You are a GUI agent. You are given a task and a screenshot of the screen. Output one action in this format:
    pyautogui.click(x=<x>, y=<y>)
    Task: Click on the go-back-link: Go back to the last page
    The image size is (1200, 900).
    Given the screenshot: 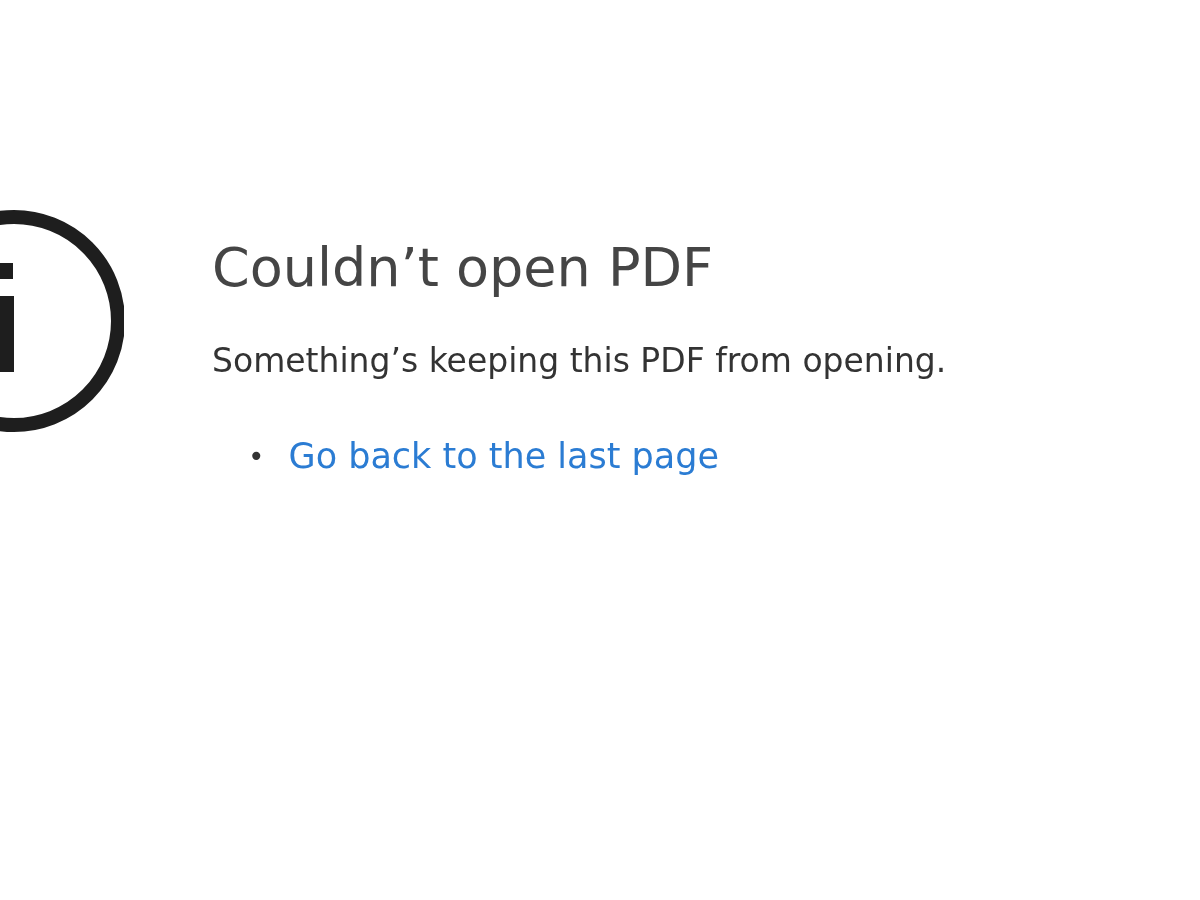 What is the action you would take?
    pyautogui.click(x=503, y=456)
    